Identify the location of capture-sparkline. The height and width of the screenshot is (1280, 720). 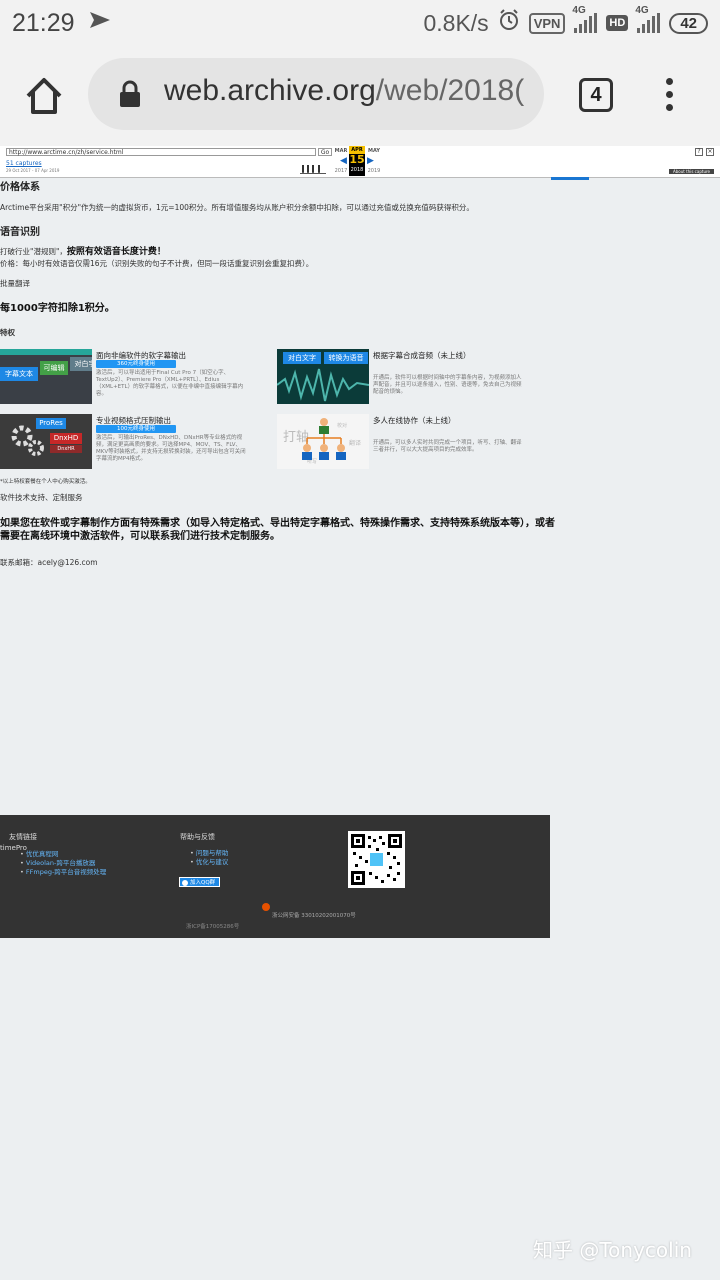
(313, 167).